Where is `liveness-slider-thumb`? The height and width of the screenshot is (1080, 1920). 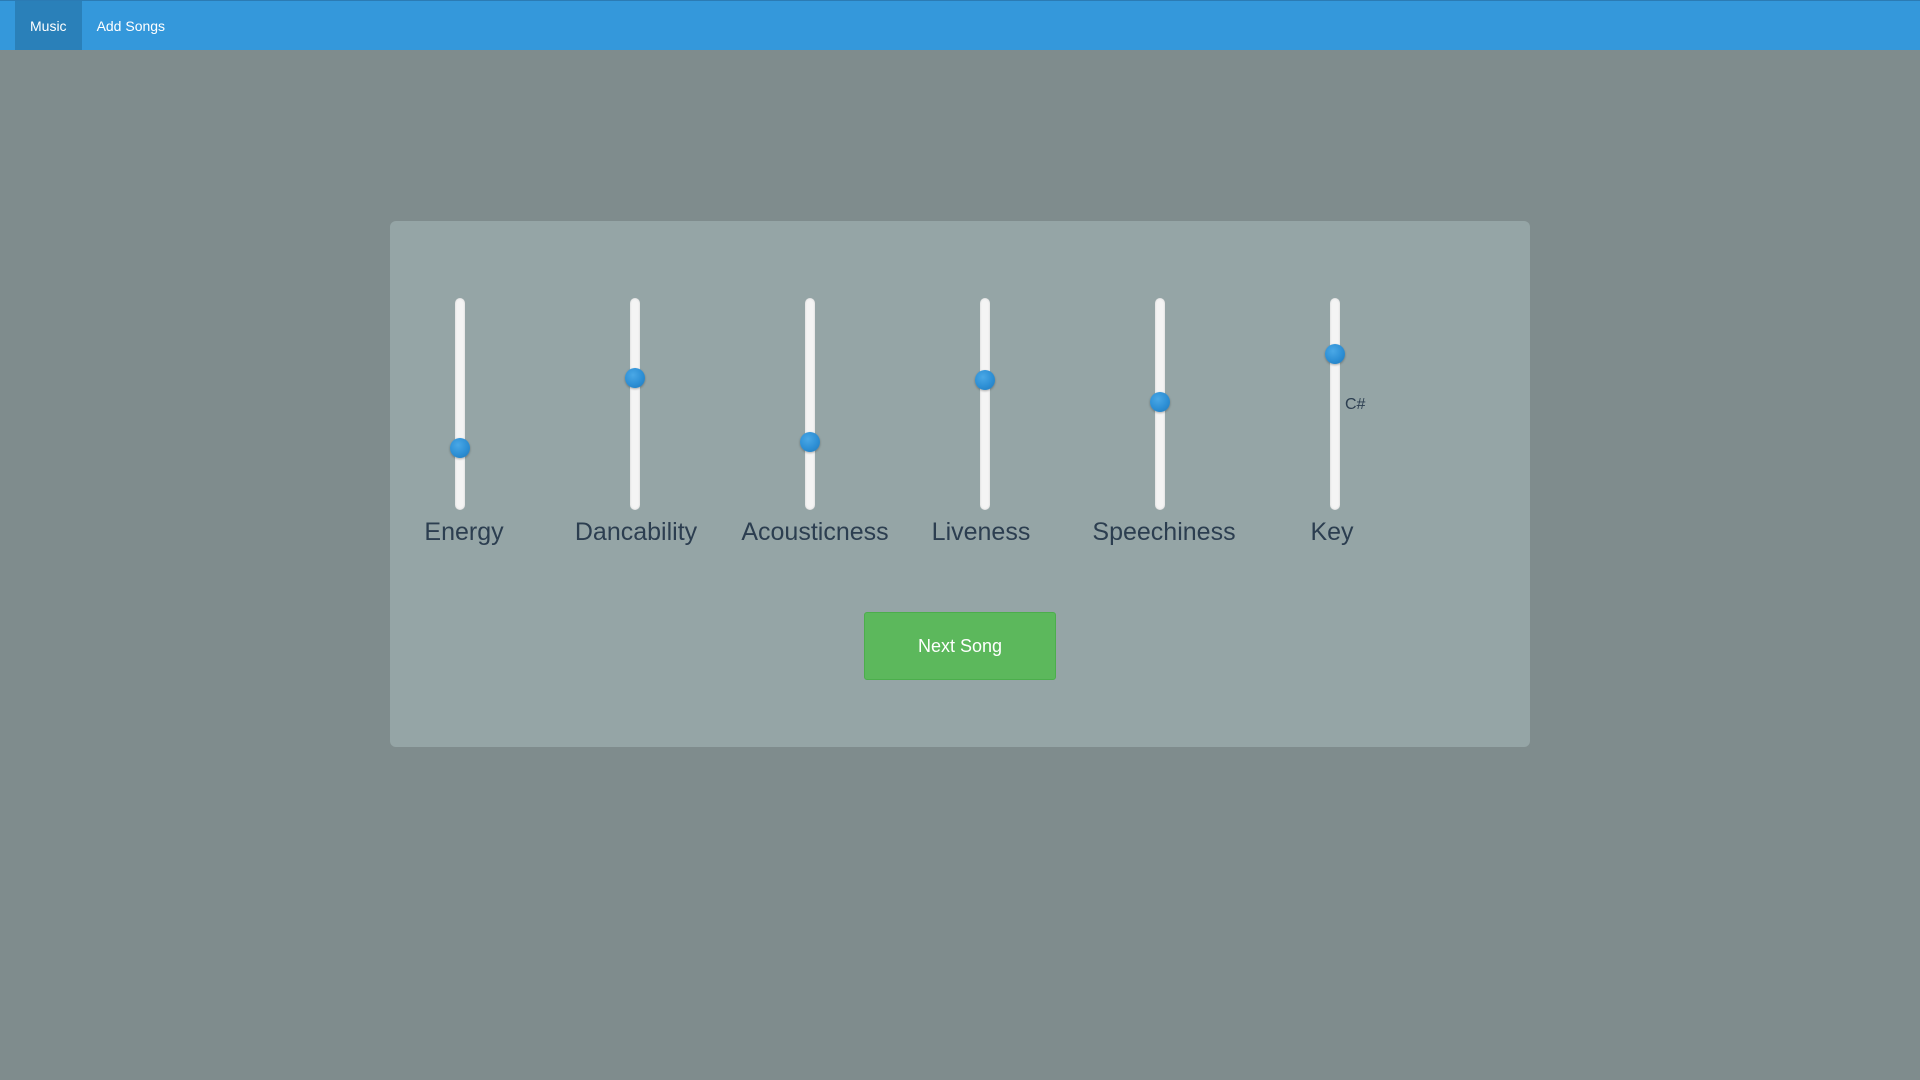 liveness-slider-thumb is located at coordinates (985, 379).